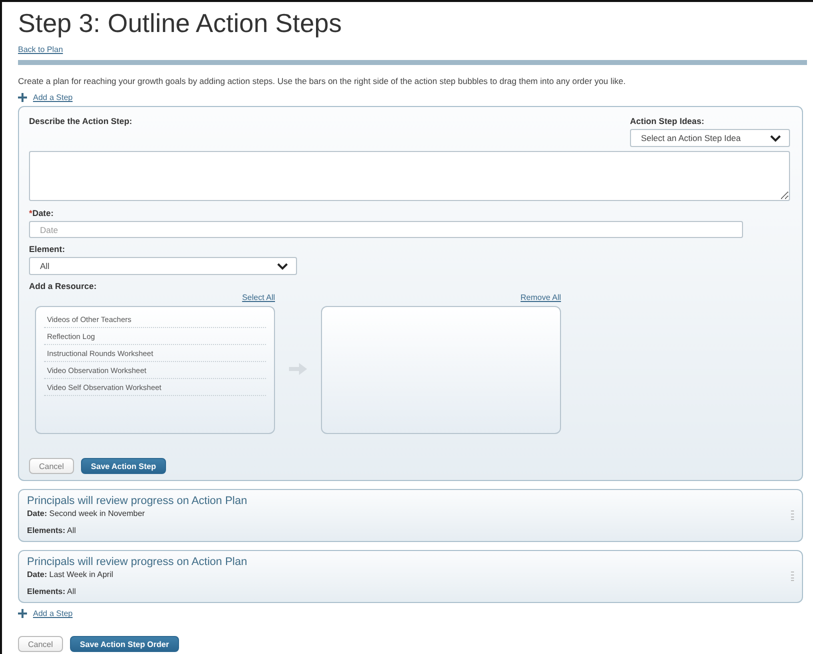 The image size is (813, 654). What do you see at coordinates (124, 644) in the screenshot?
I see `save-order-button: Save Action Step Order` at bounding box center [124, 644].